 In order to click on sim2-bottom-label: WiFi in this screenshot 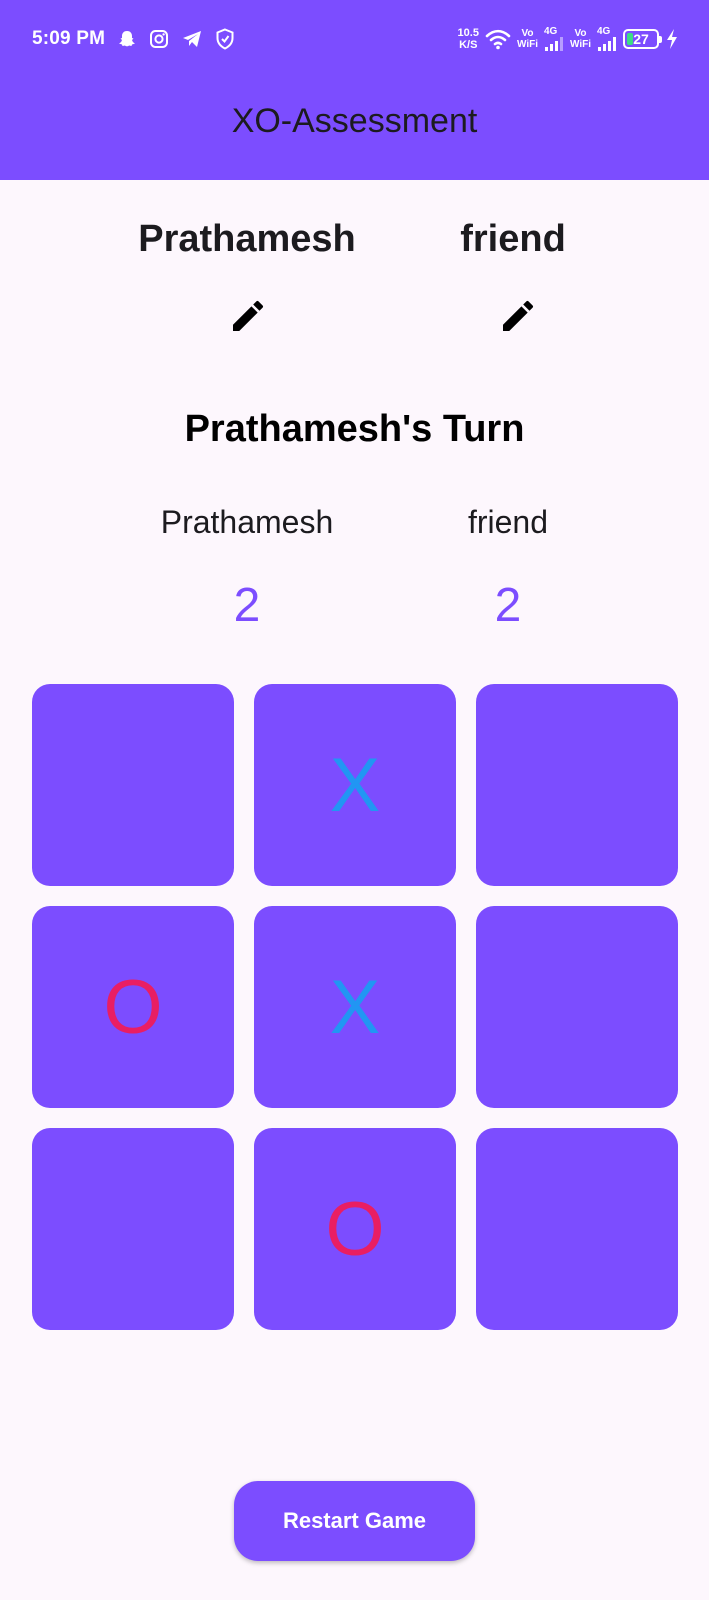, I will do `click(580, 44)`.